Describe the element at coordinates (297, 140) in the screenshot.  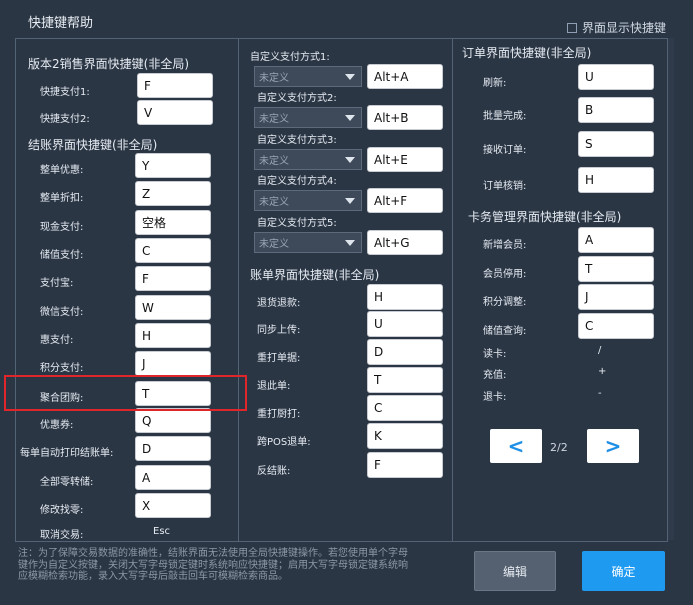
I see `custom-pay-label: 自定义支付方式3:` at that location.